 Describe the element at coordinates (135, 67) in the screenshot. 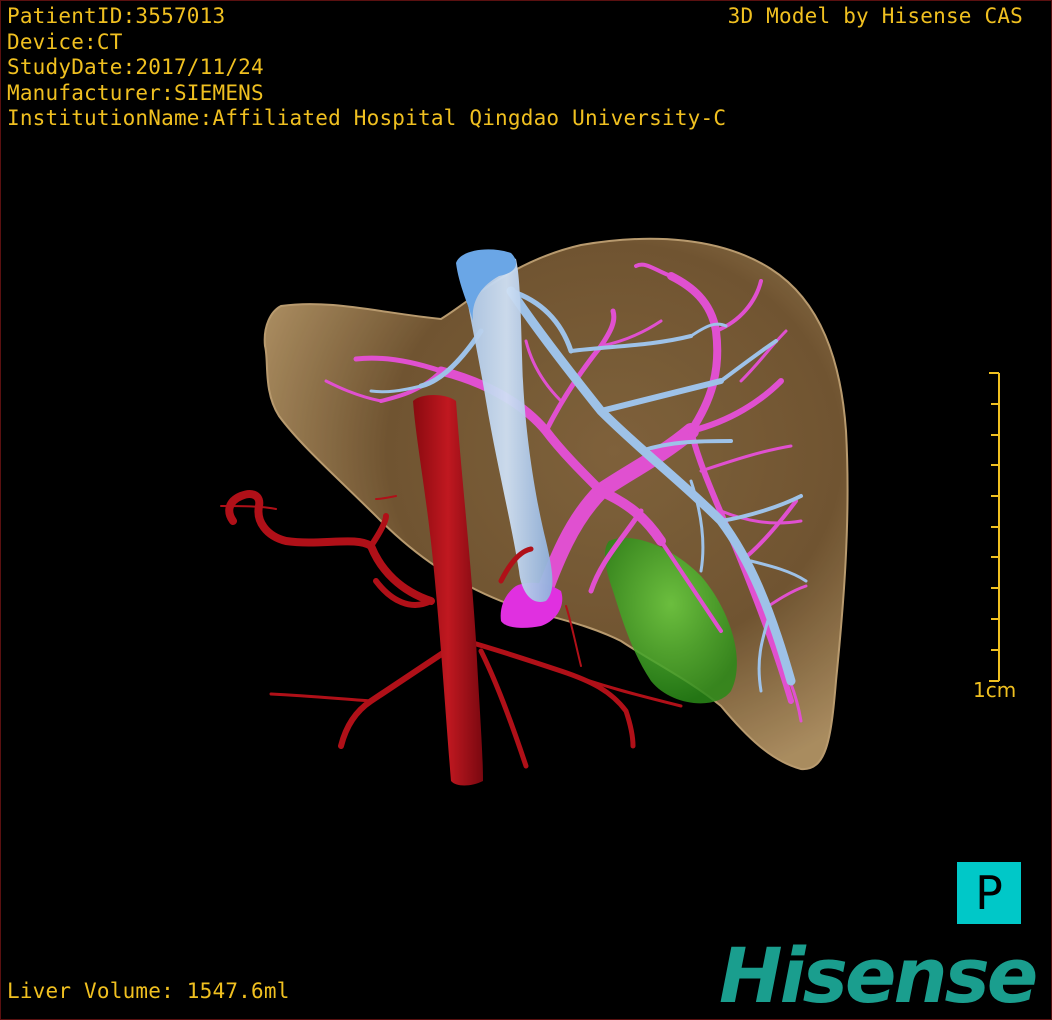

I see `study-date-label: StudyDate:2017/11/24` at that location.